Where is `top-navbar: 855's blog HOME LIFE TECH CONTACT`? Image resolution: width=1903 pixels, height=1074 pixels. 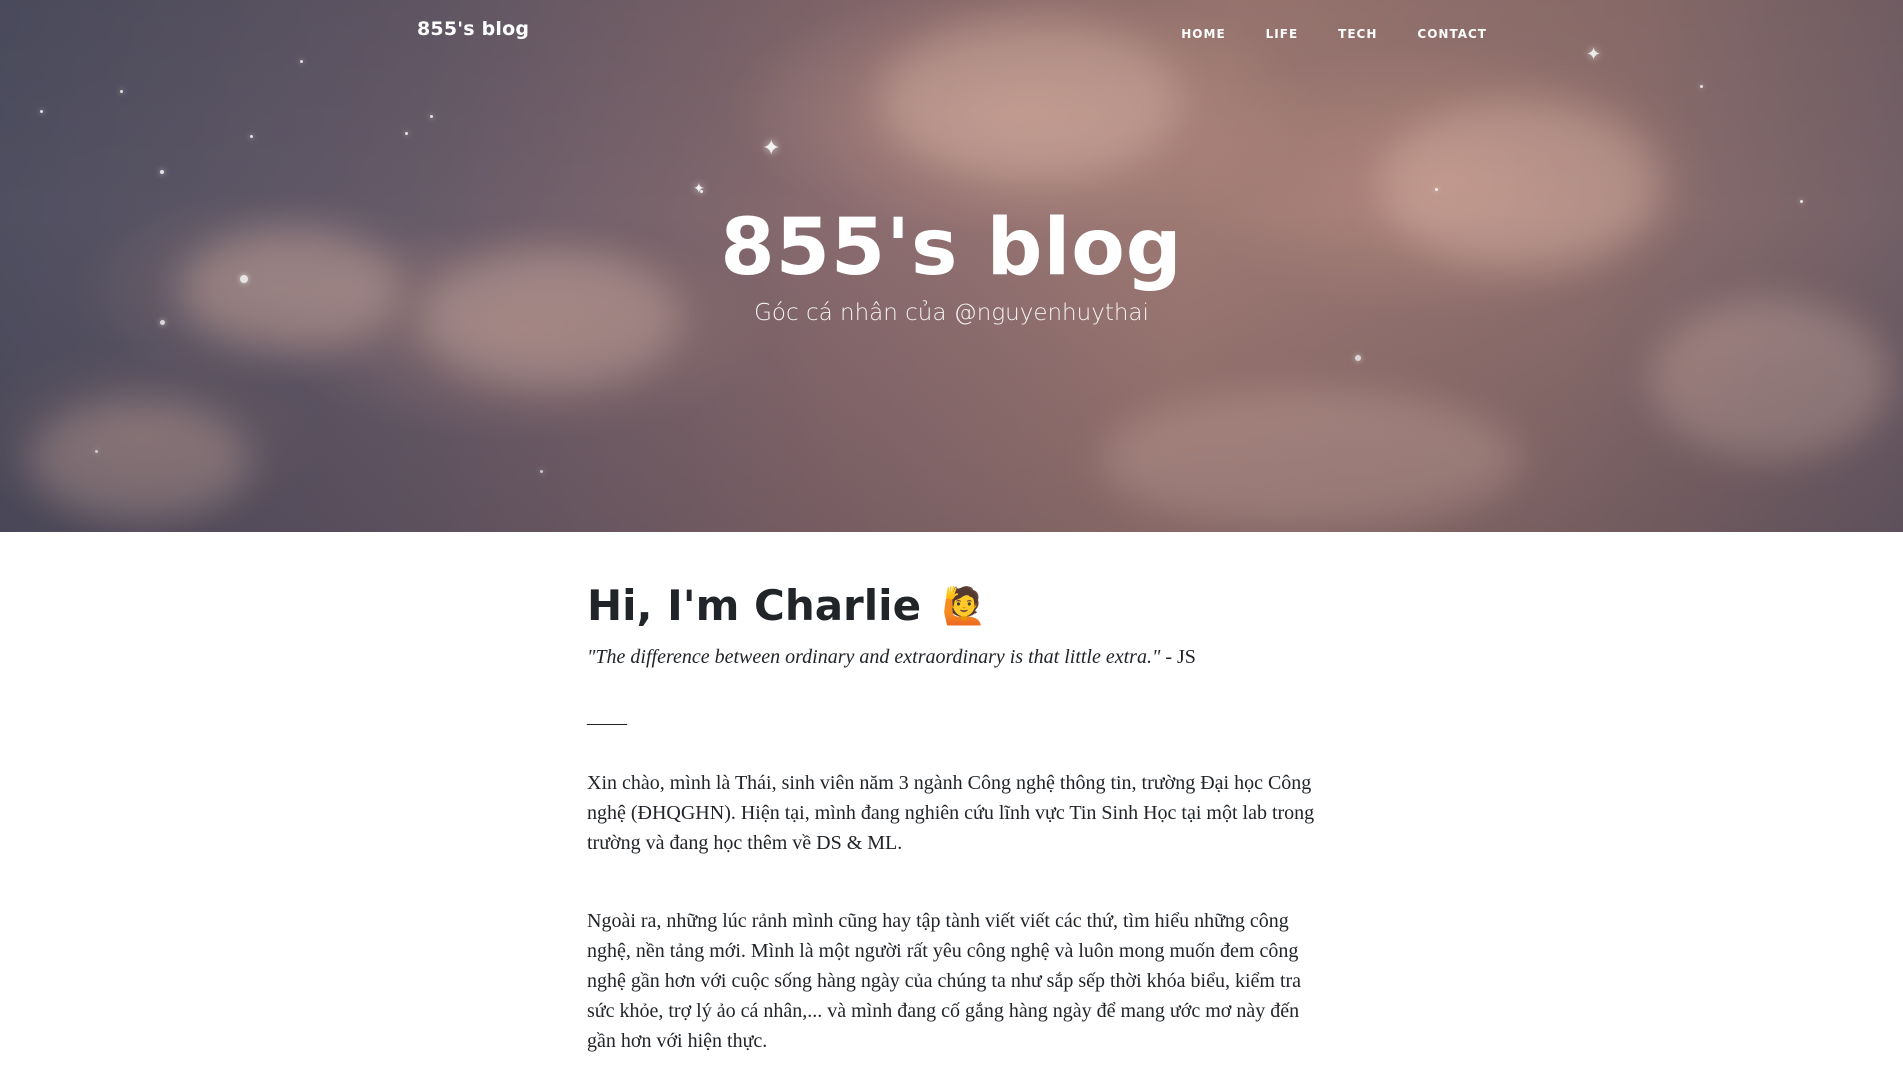 top-navbar: 855's blog HOME LIFE TECH CONTACT is located at coordinates (951, 33).